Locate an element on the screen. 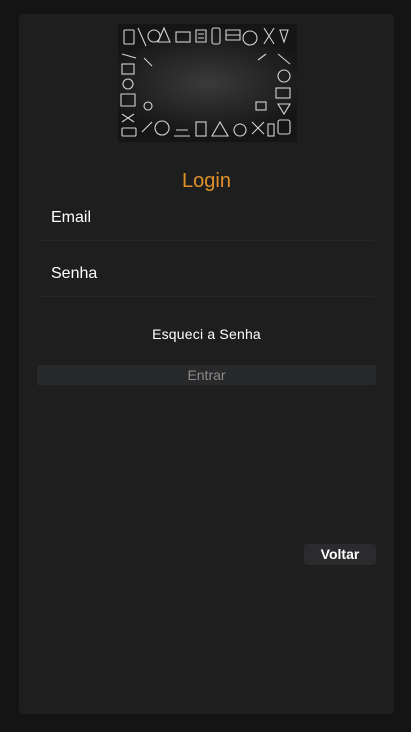 Image resolution: width=411 pixels, height=732 pixels. email-field is located at coordinates (207, 218).